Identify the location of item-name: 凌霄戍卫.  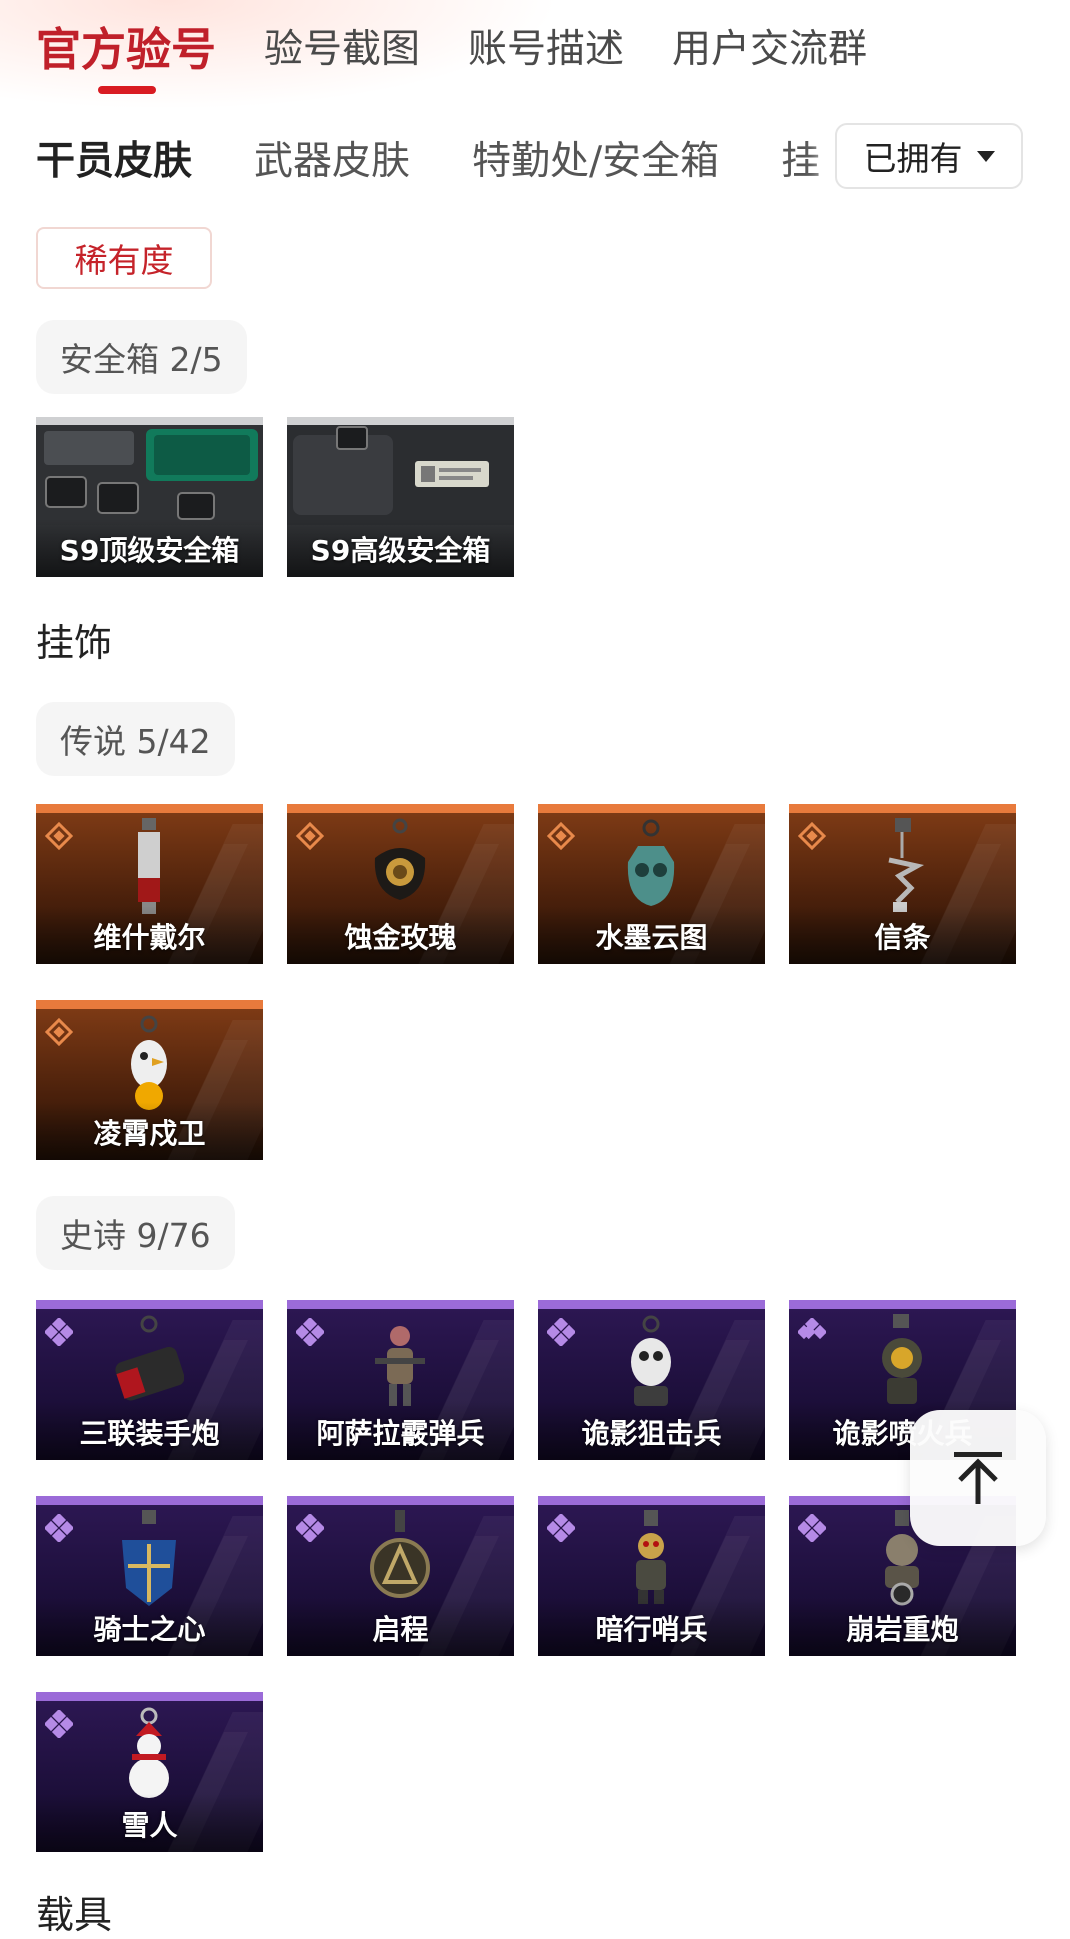
(149, 1133).